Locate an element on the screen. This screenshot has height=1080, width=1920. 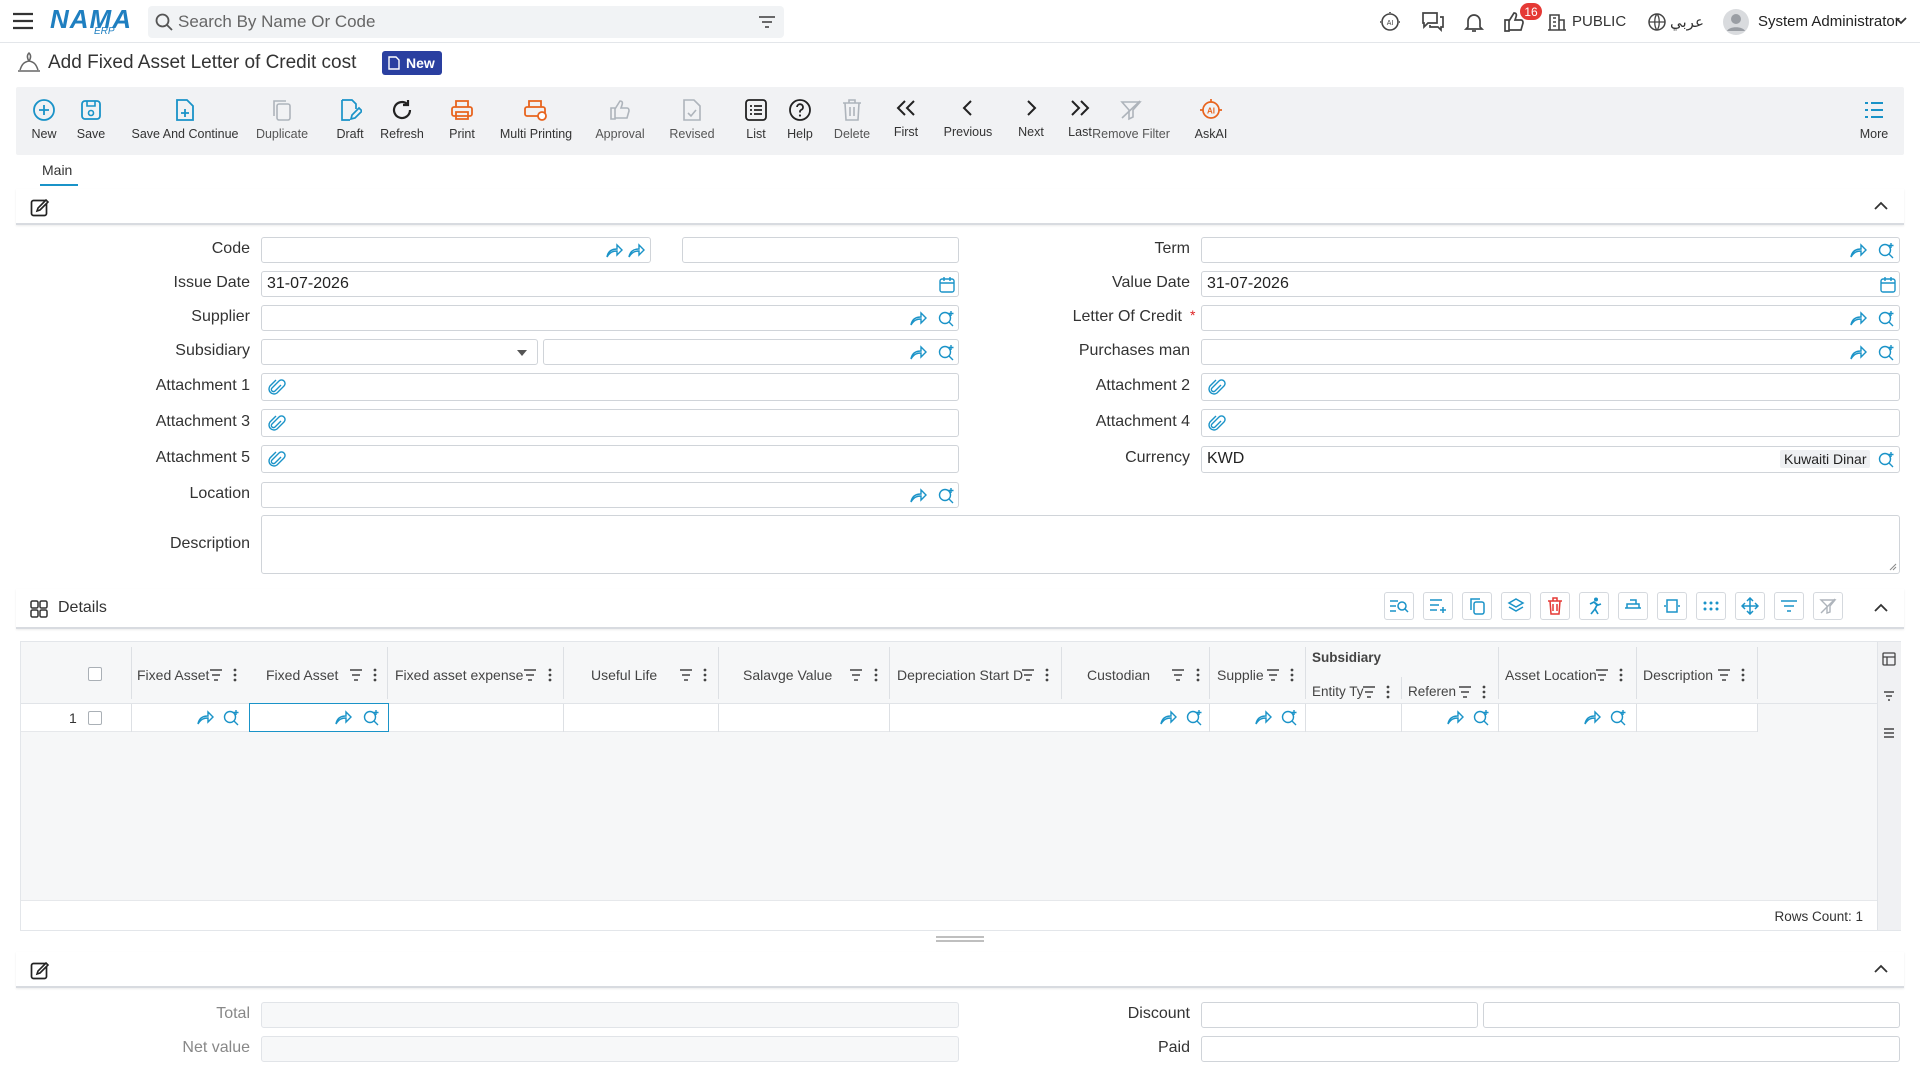
discount-amount-field is located at coordinates (1691, 1015).